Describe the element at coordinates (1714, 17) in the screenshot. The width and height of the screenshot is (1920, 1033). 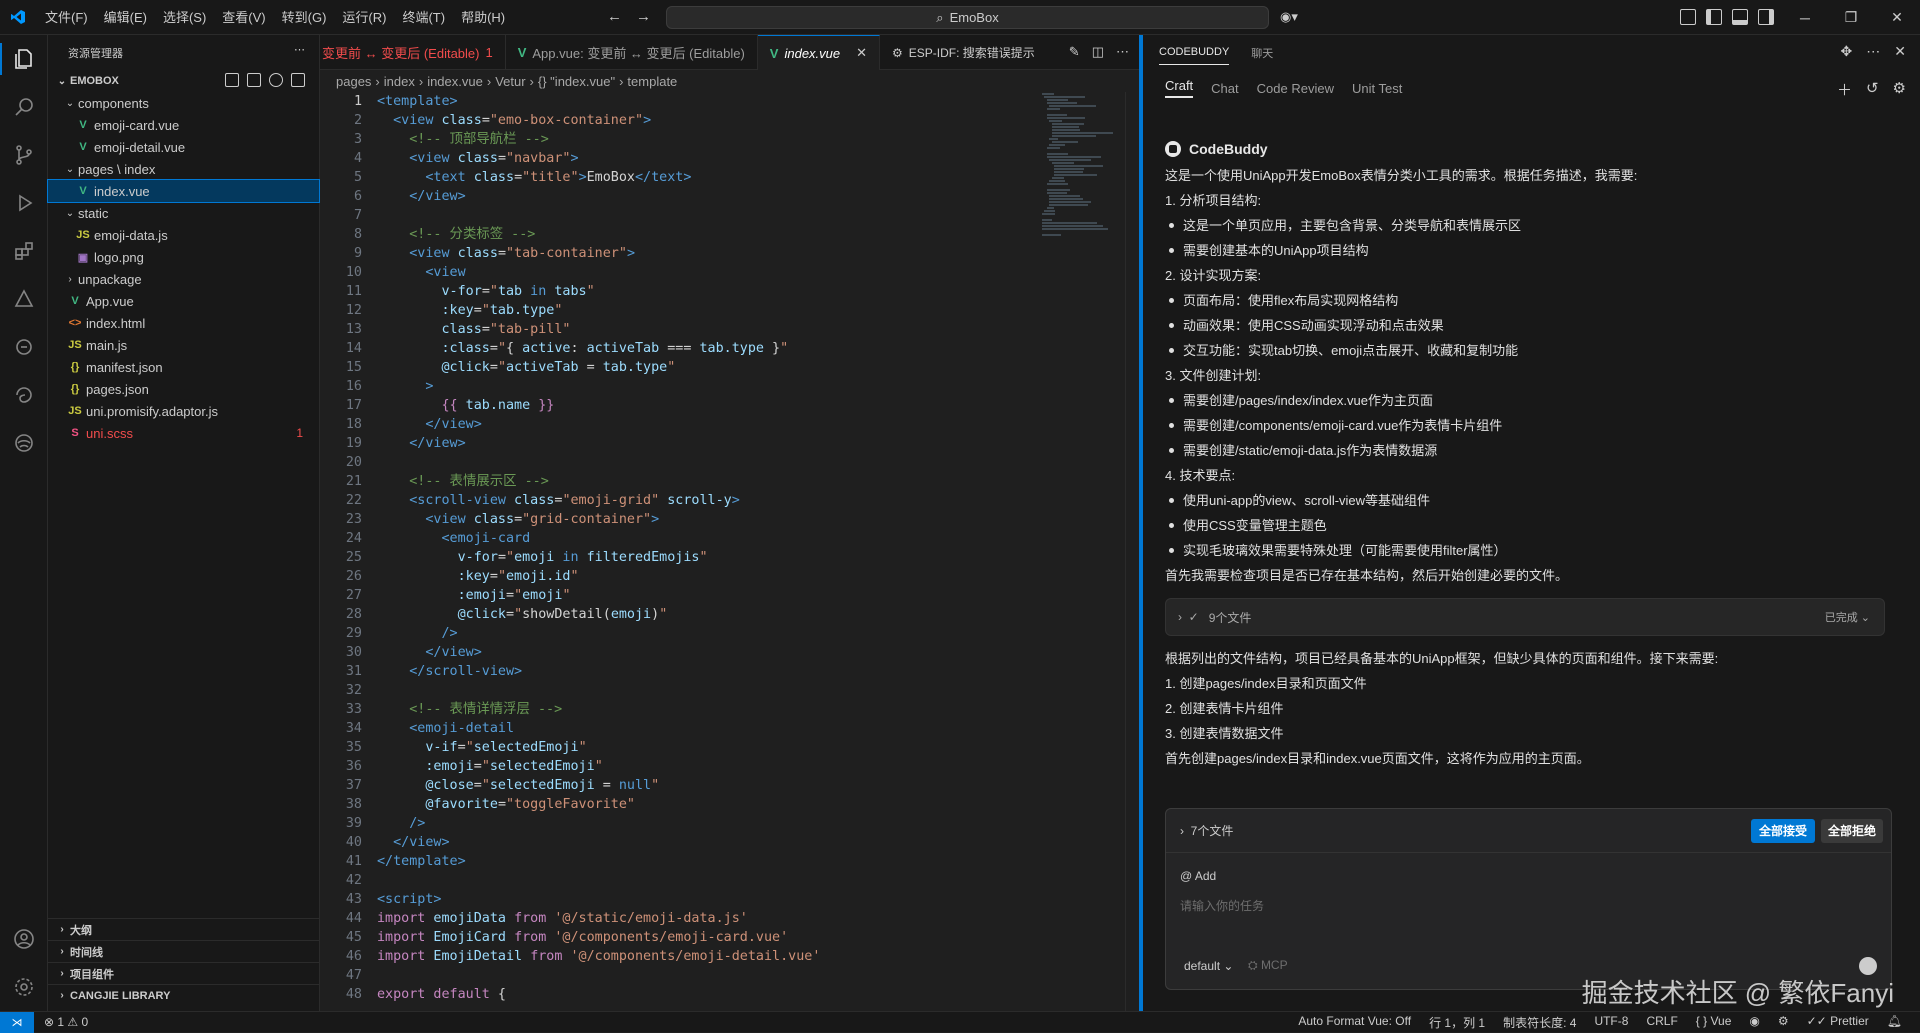
I see `toggle-sidebar-icon` at that location.